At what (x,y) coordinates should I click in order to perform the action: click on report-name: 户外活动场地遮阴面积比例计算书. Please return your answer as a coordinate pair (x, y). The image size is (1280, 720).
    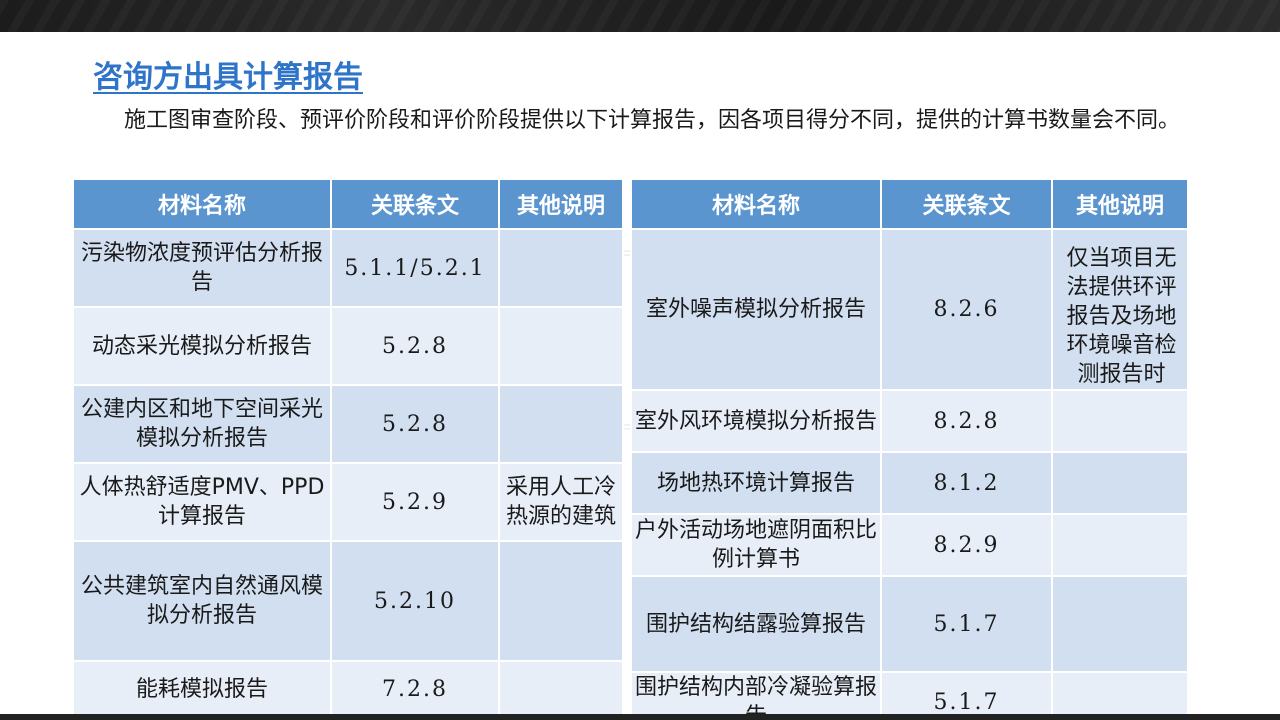
    Looking at the image, I should click on (756, 545).